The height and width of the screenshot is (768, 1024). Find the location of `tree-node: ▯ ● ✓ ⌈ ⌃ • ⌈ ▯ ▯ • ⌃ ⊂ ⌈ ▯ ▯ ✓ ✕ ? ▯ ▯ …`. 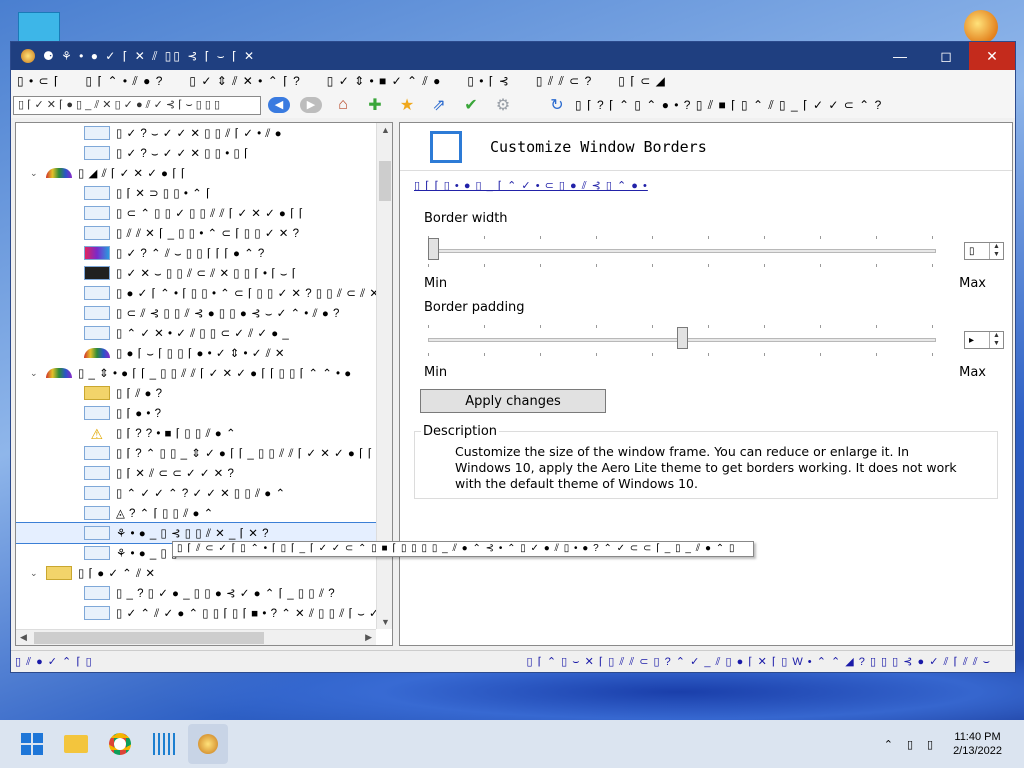

tree-node: ▯ ● ✓ ⌈ ⌃ • ⌈ ▯ ▯ • ⌃ ⊂ ⌈ ▯ ▯ ✓ ✕ ? ▯ ▯ … is located at coordinates (196, 293).